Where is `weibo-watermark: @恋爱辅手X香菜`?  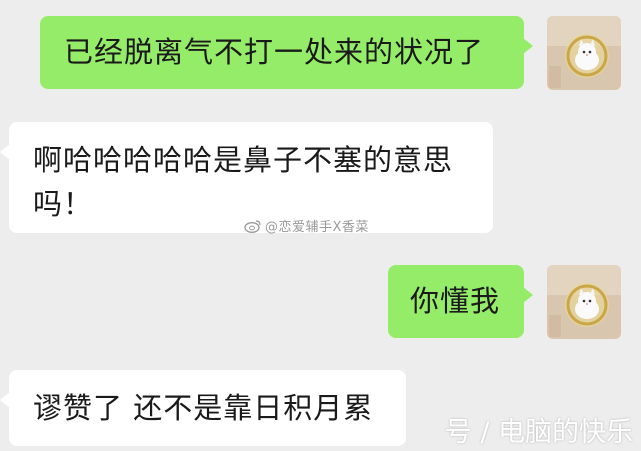
weibo-watermark: @恋爱辅手X香菜 is located at coordinates (306, 225).